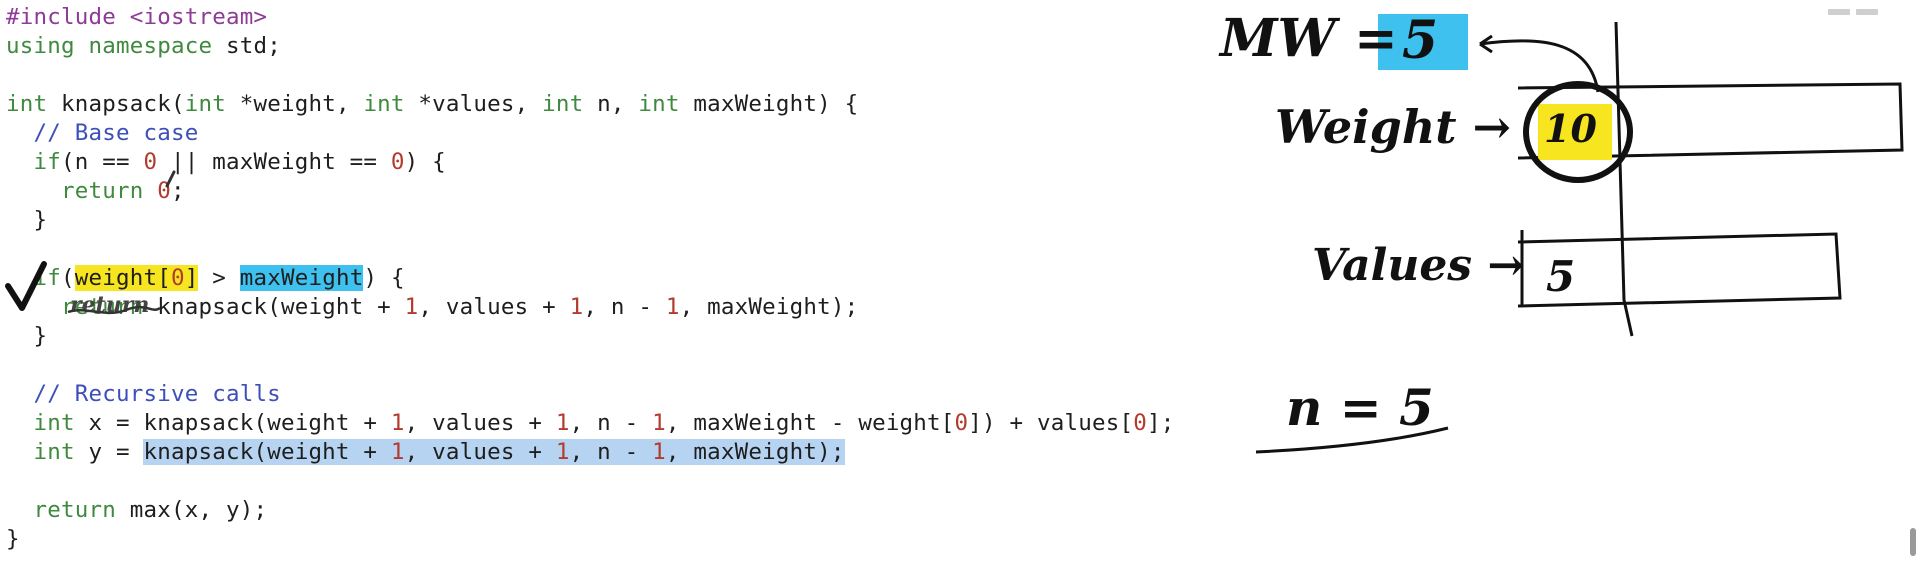 The width and height of the screenshot is (1920, 564). Describe the element at coordinates (198, 17) in the screenshot. I see `code-token: <iostream>` at that location.